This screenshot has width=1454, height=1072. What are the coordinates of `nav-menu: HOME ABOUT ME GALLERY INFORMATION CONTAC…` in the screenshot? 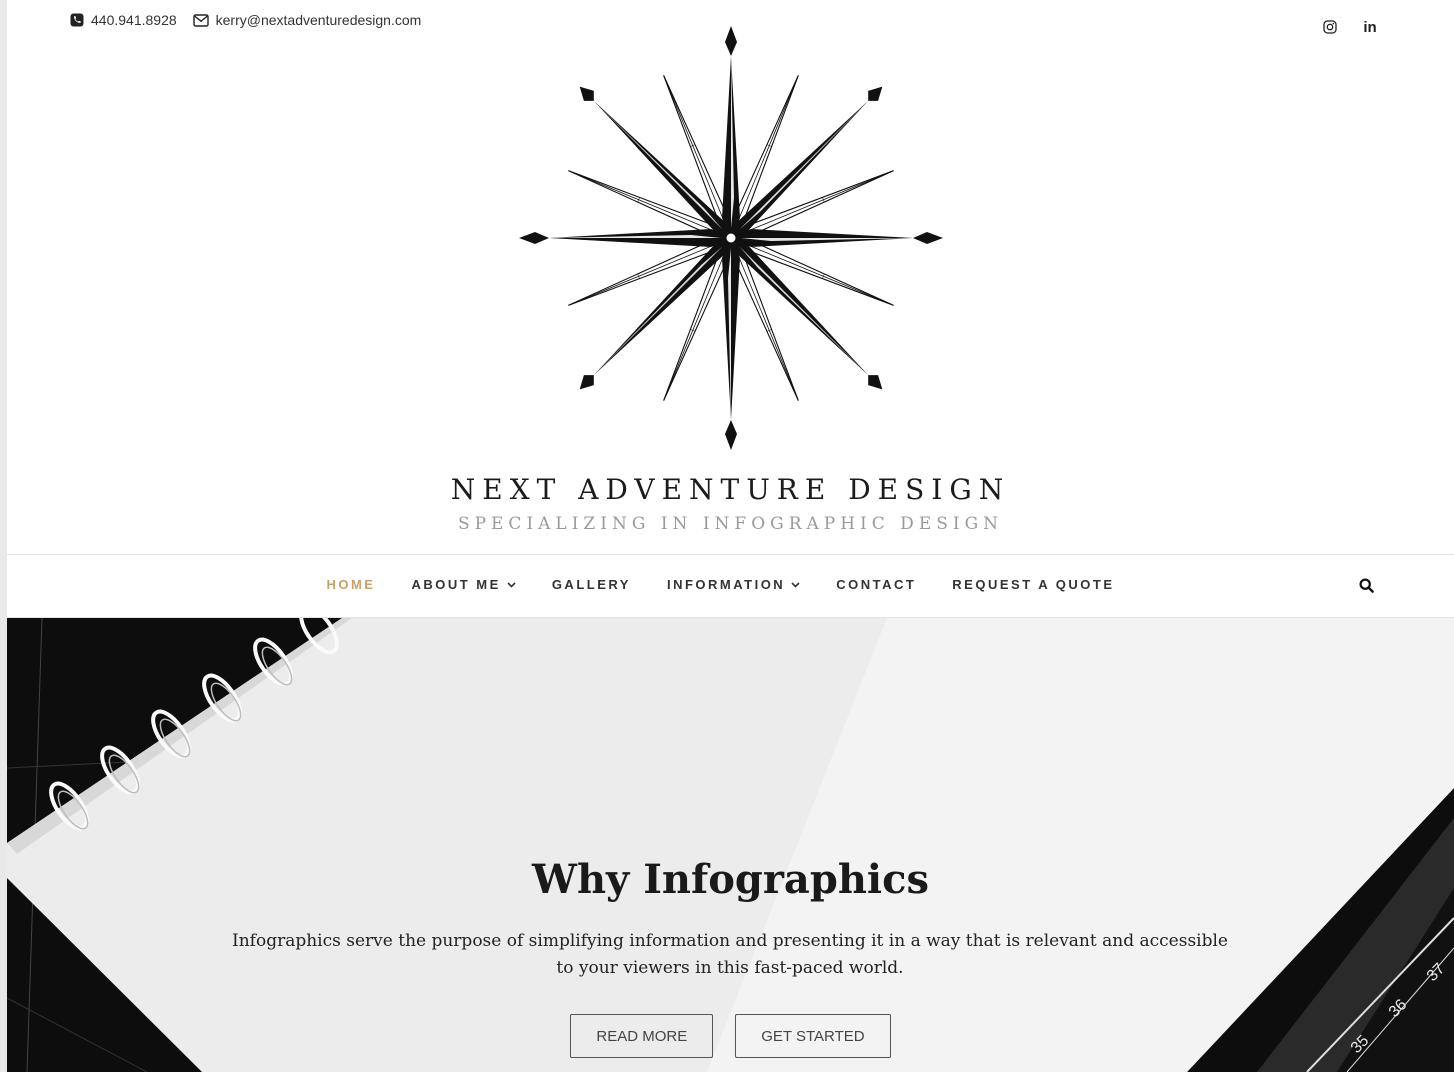 It's located at (730, 584).